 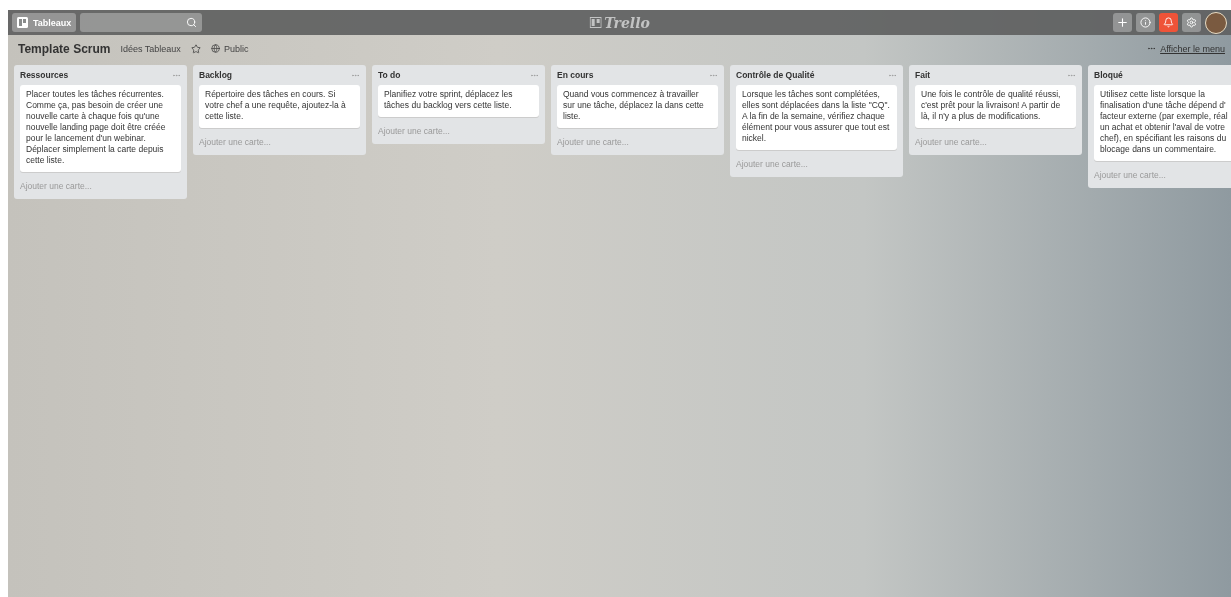 I want to click on list-title: En cours, so click(x=575, y=75).